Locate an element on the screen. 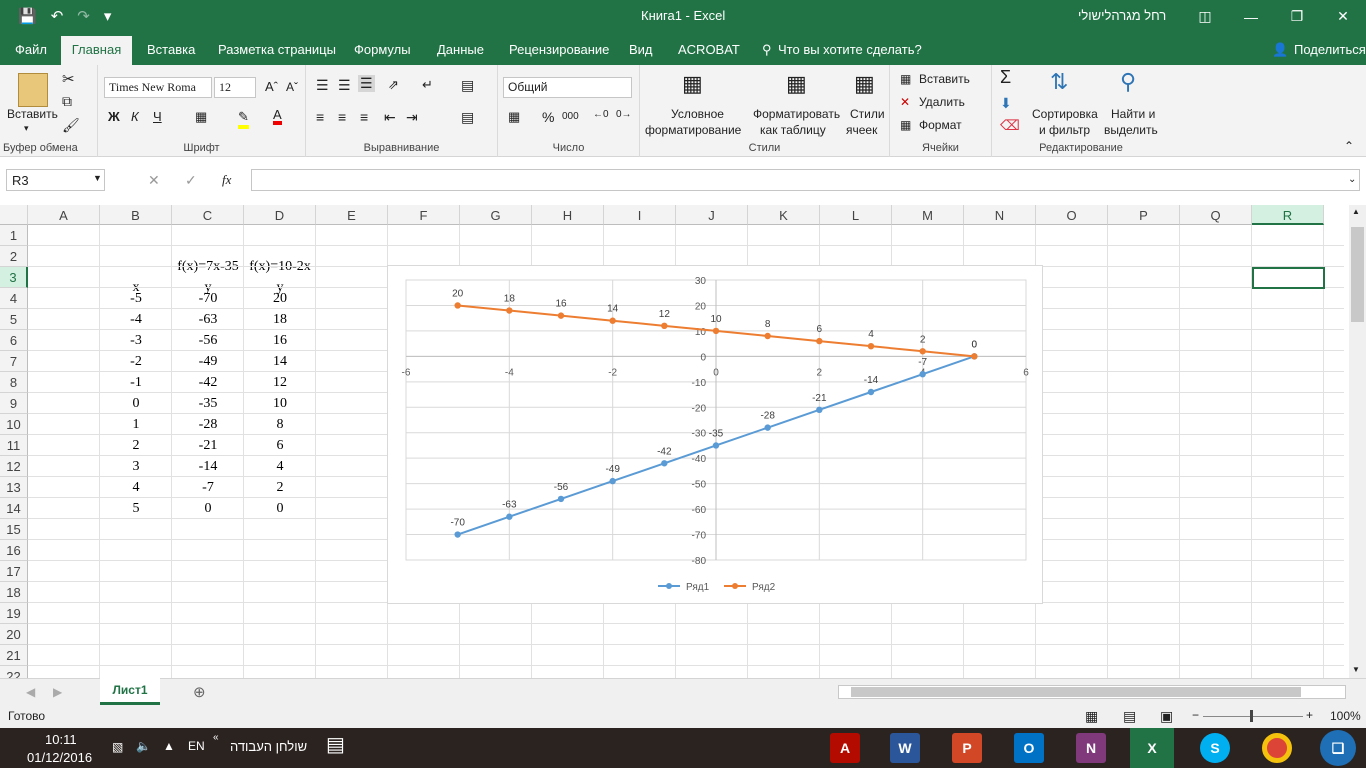  font-name-select: Times New Roma is located at coordinates (158, 87).